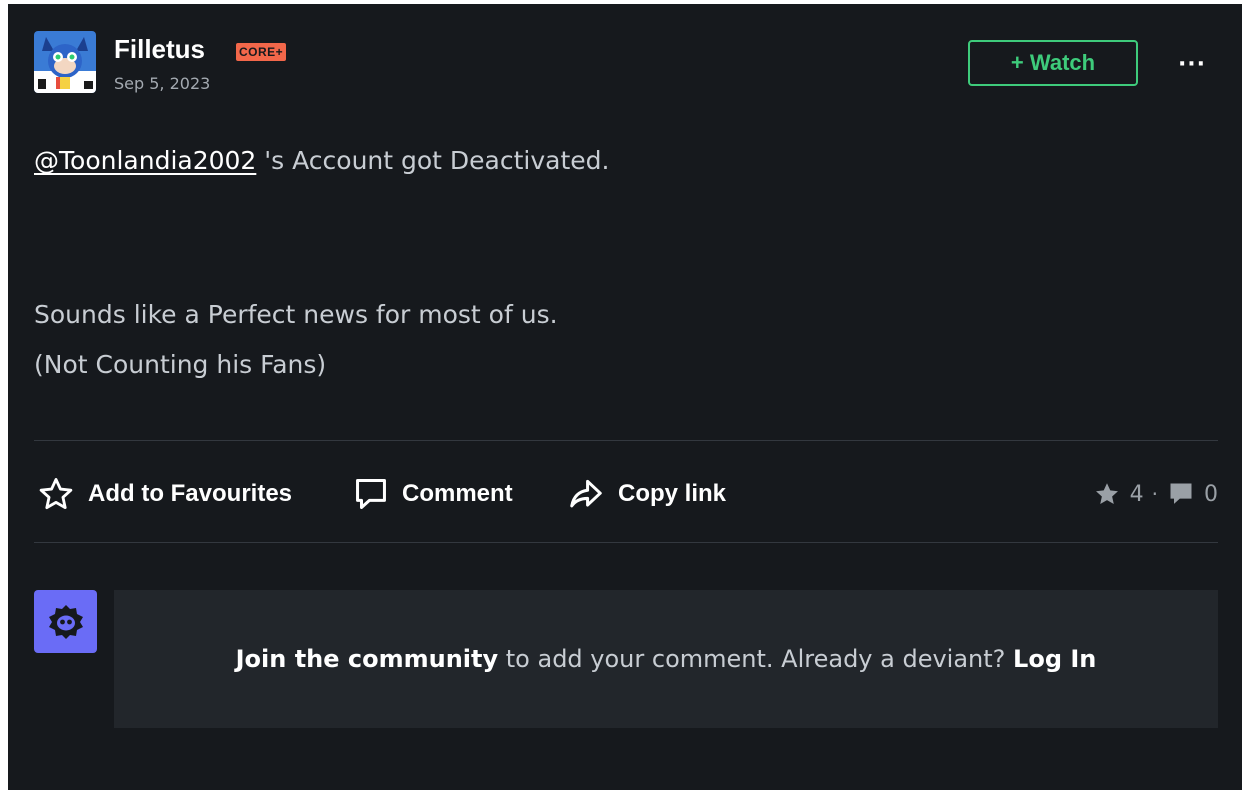 The width and height of the screenshot is (1245, 790). I want to click on post-line-1-text: 's Account got Deactivated., so click(433, 160).